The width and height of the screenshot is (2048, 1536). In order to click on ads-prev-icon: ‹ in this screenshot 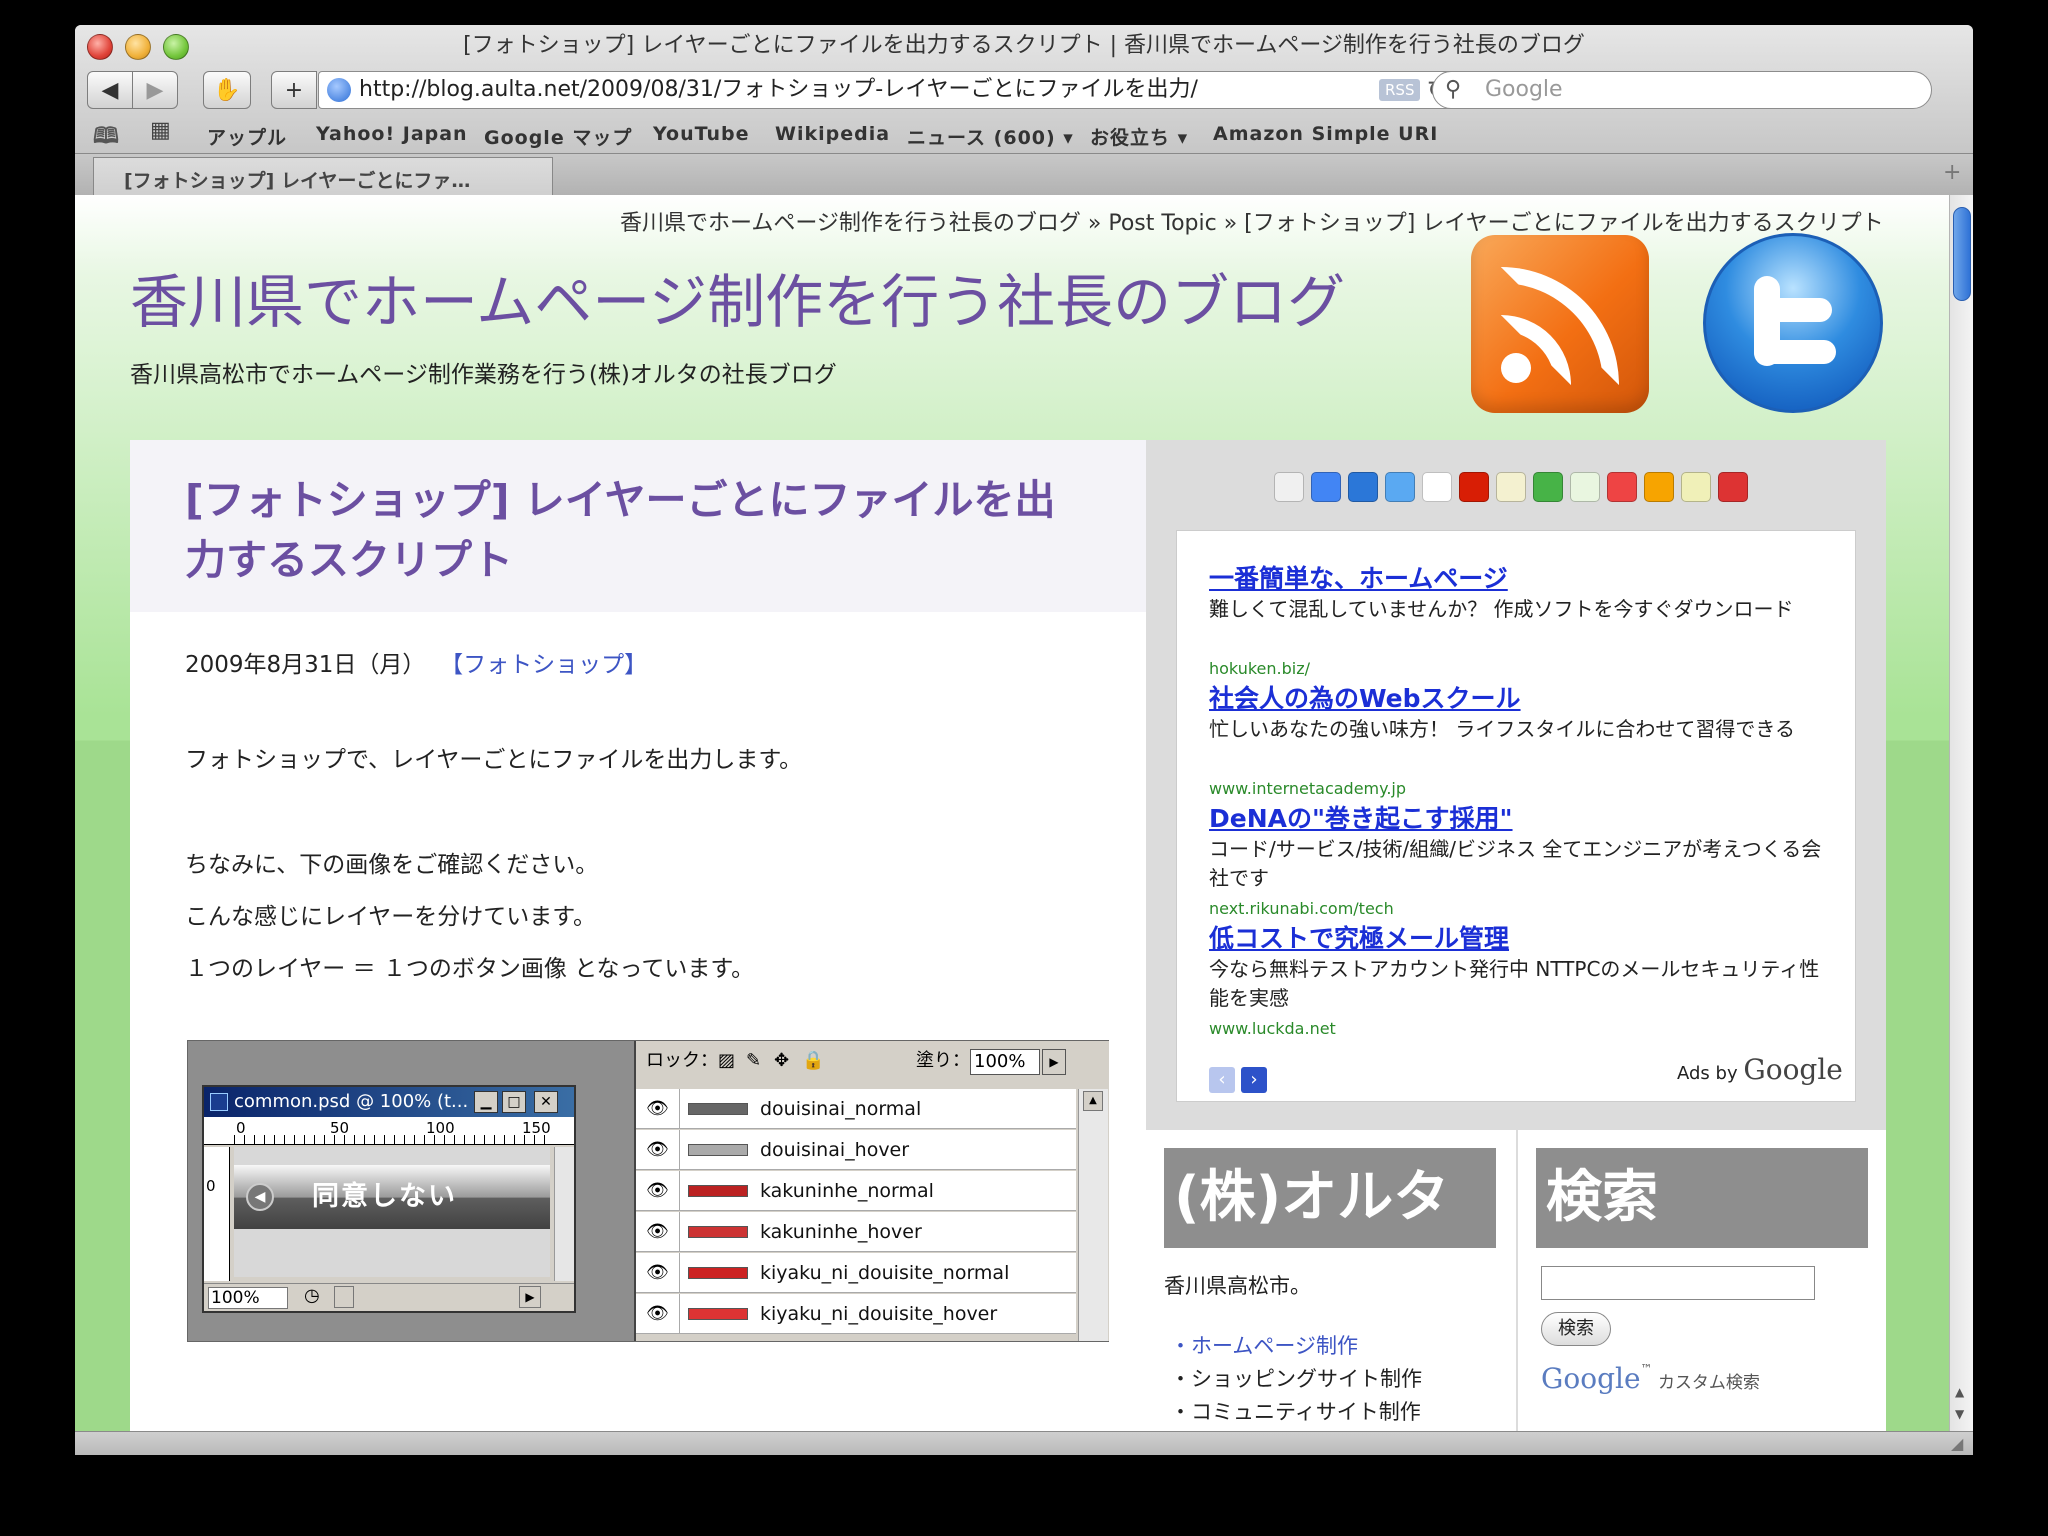, I will do `click(1222, 1080)`.